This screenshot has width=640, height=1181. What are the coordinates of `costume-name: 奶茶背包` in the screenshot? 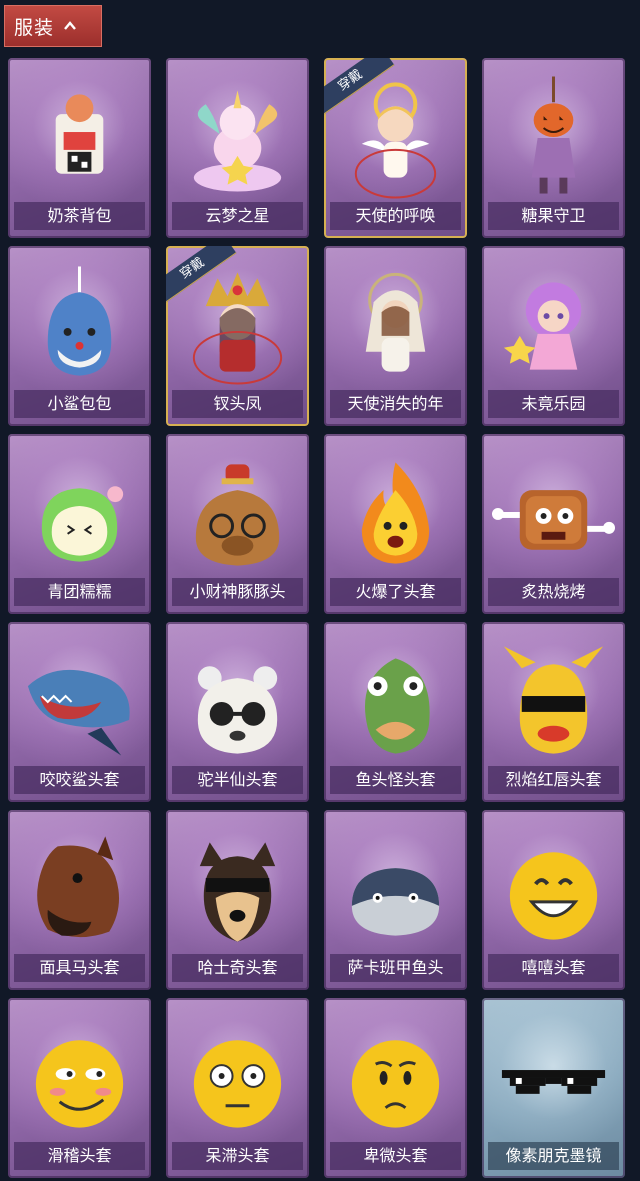 It's located at (79, 216).